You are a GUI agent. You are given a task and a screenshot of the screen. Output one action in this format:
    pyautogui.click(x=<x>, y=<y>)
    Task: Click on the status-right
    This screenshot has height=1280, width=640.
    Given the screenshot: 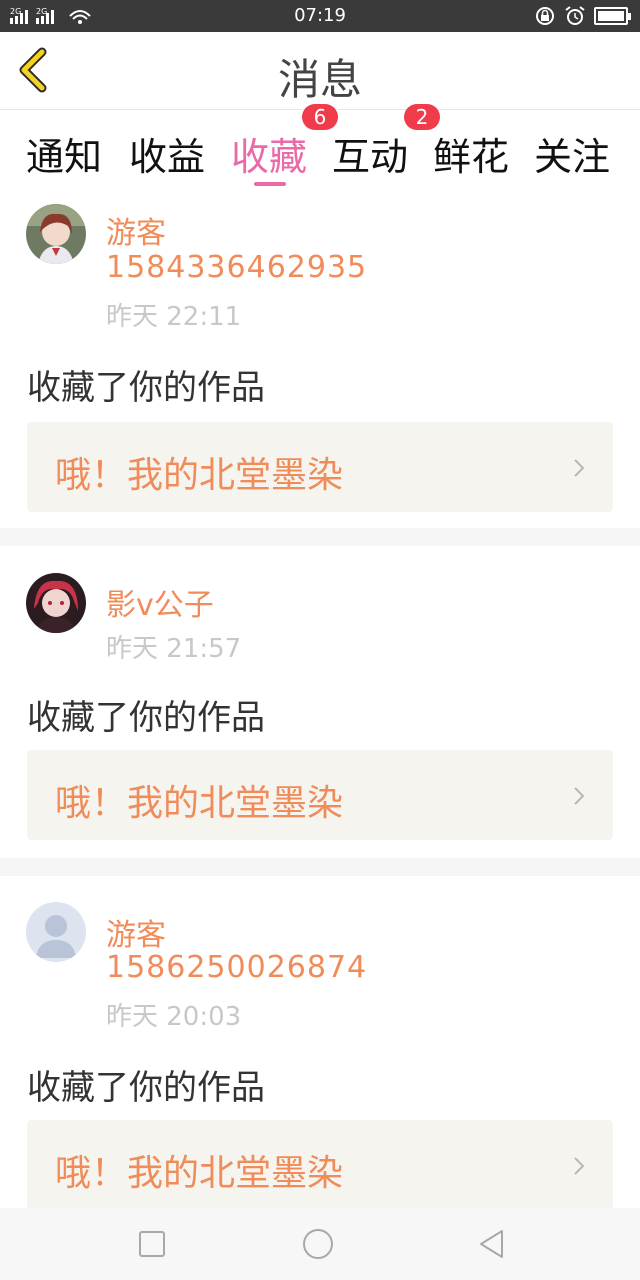 What is the action you would take?
    pyautogui.click(x=582, y=16)
    